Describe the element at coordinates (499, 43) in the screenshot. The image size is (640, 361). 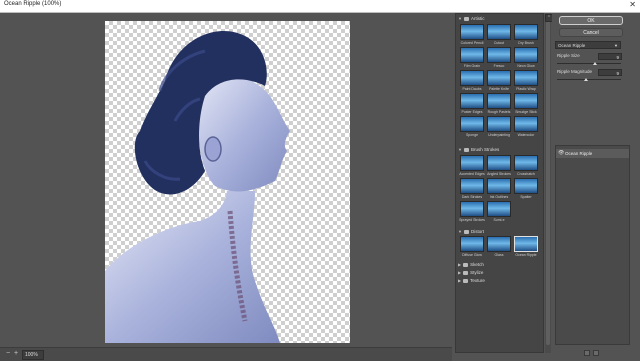
I see `filter-label: Cutout` at that location.